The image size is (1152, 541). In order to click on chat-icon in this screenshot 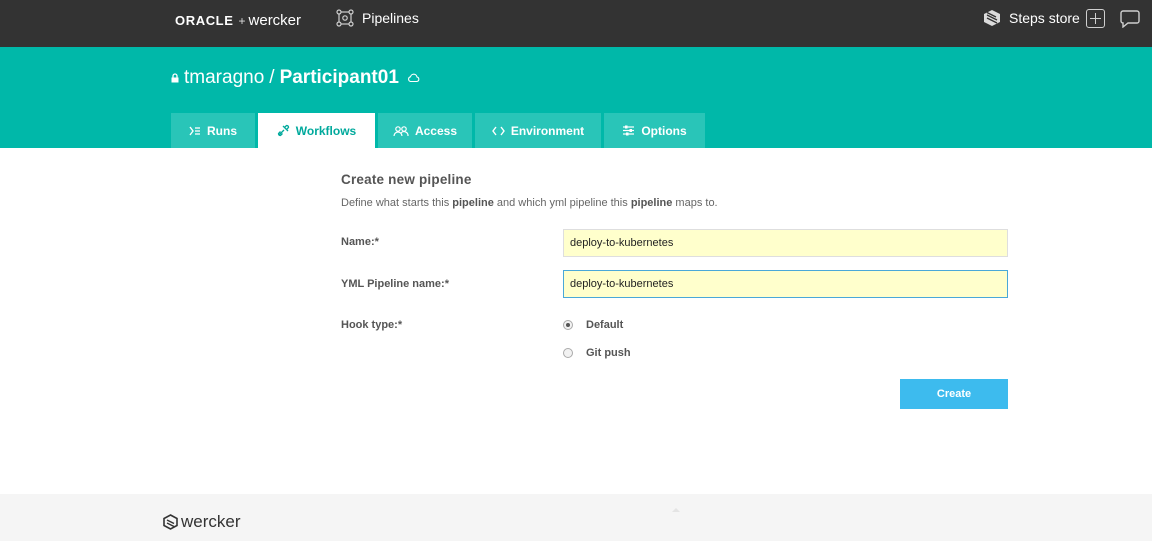, I will do `click(1130, 18)`.